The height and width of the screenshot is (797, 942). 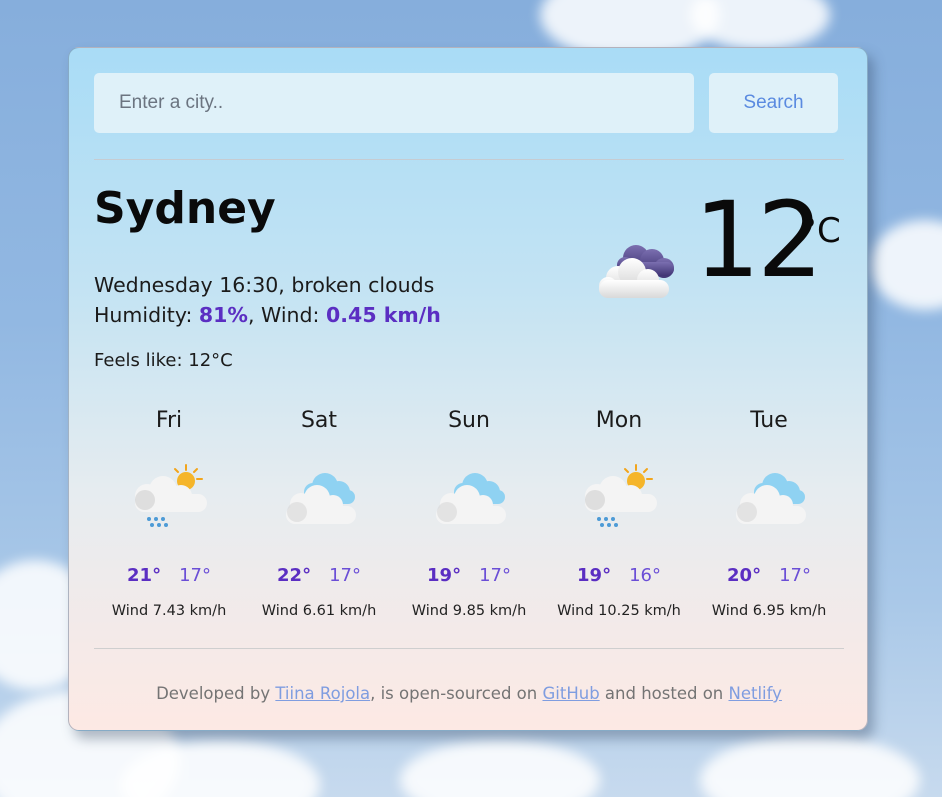 I want to click on netlify-link: Netlify, so click(x=755, y=693).